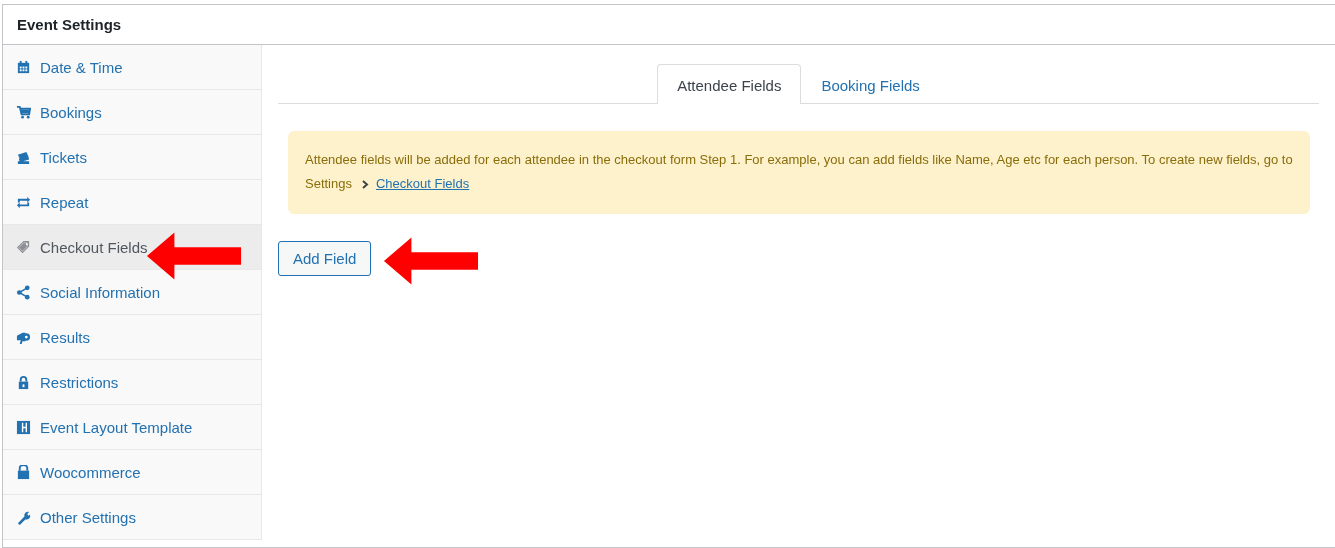 This screenshot has width=1335, height=548. I want to click on tickets-icon, so click(23, 157).